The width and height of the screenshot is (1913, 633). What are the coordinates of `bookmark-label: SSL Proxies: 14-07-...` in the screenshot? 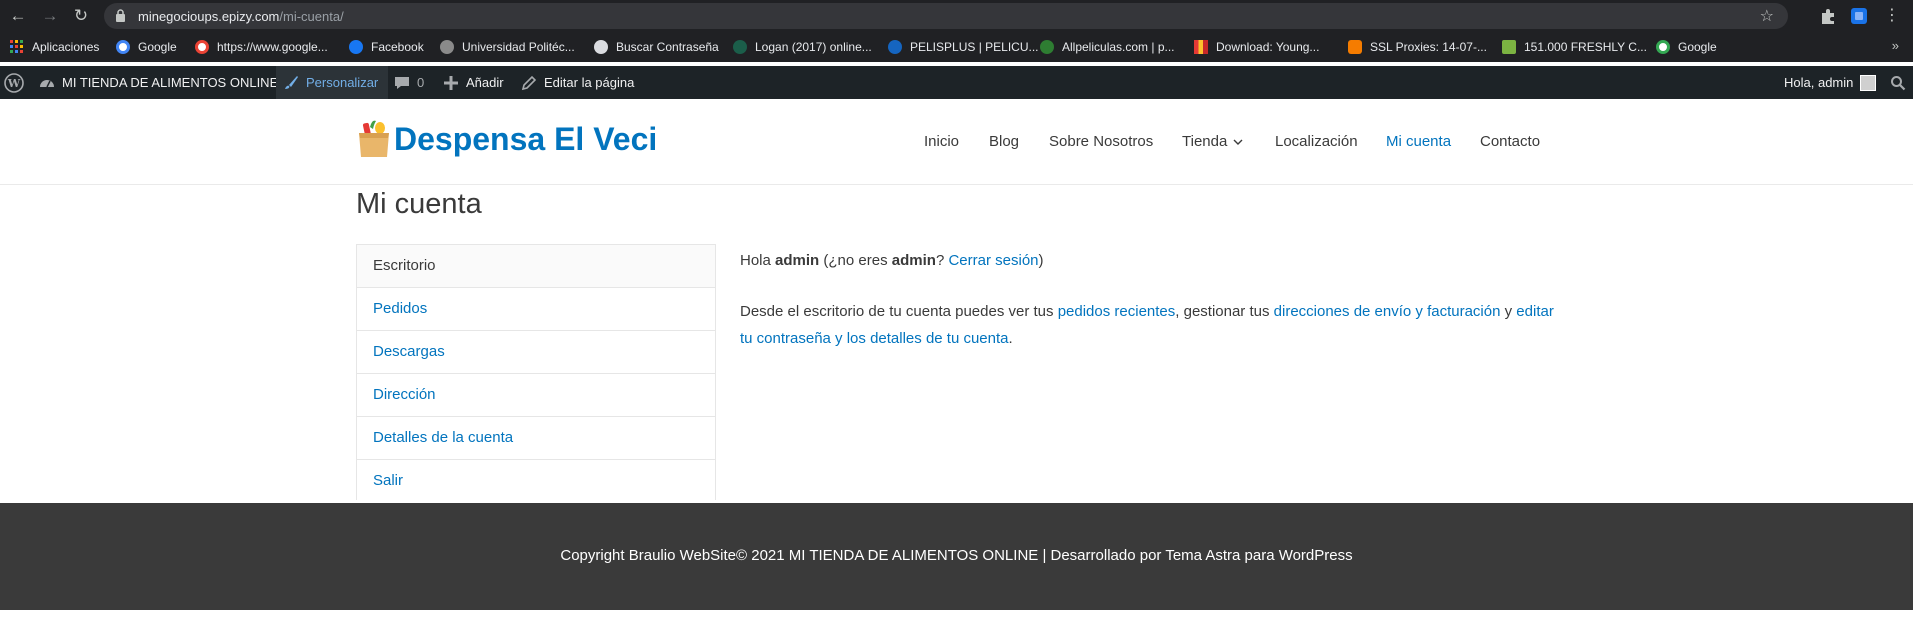 It's located at (1428, 47).